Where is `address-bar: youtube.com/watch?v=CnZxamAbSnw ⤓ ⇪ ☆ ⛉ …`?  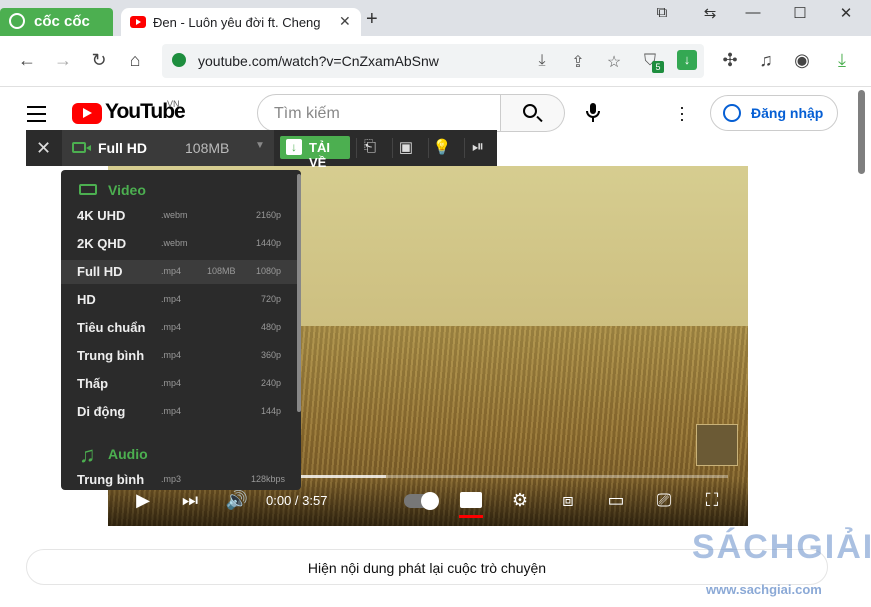 address-bar: youtube.com/watch?v=CnZxamAbSnw ⤓ ⇪ ☆ ⛉ … is located at coordinates (433, 61).